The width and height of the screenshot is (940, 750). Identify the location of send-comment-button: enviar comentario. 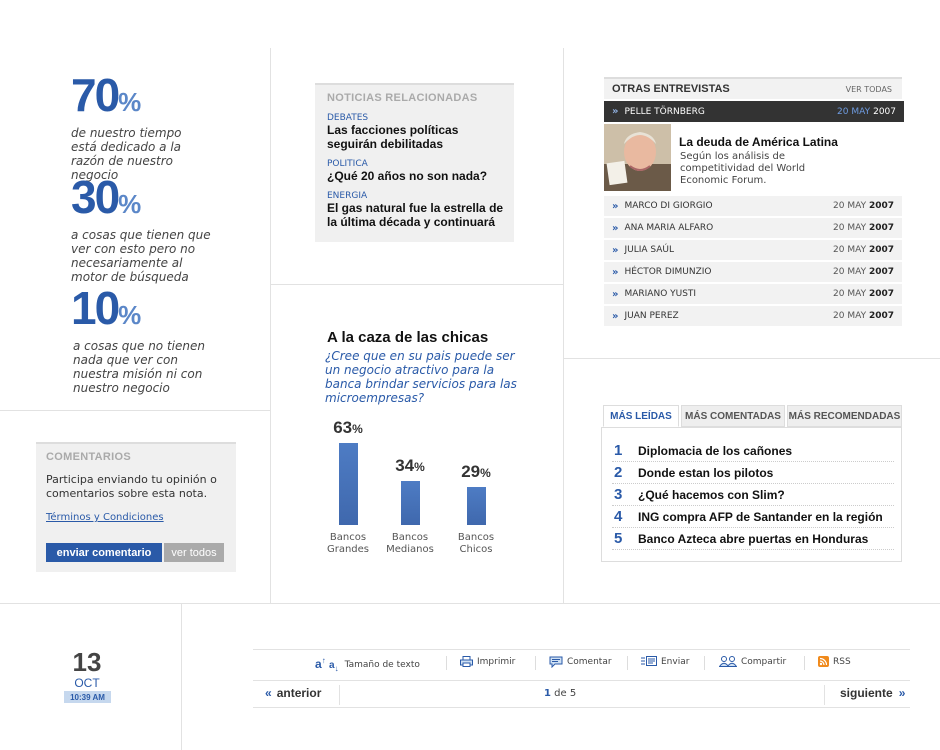
(104, 552).